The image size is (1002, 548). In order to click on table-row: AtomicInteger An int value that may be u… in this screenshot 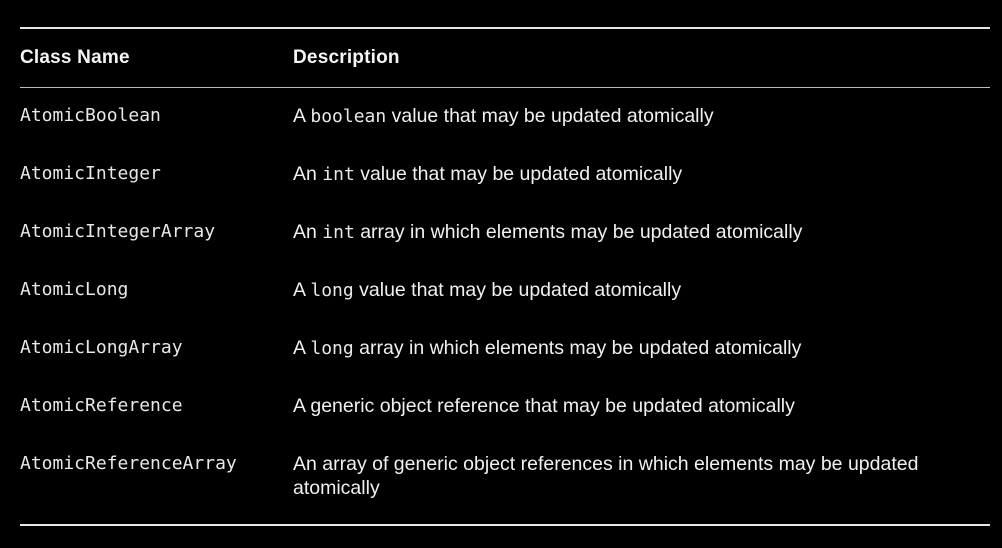, I will do `click(505, 175)`.